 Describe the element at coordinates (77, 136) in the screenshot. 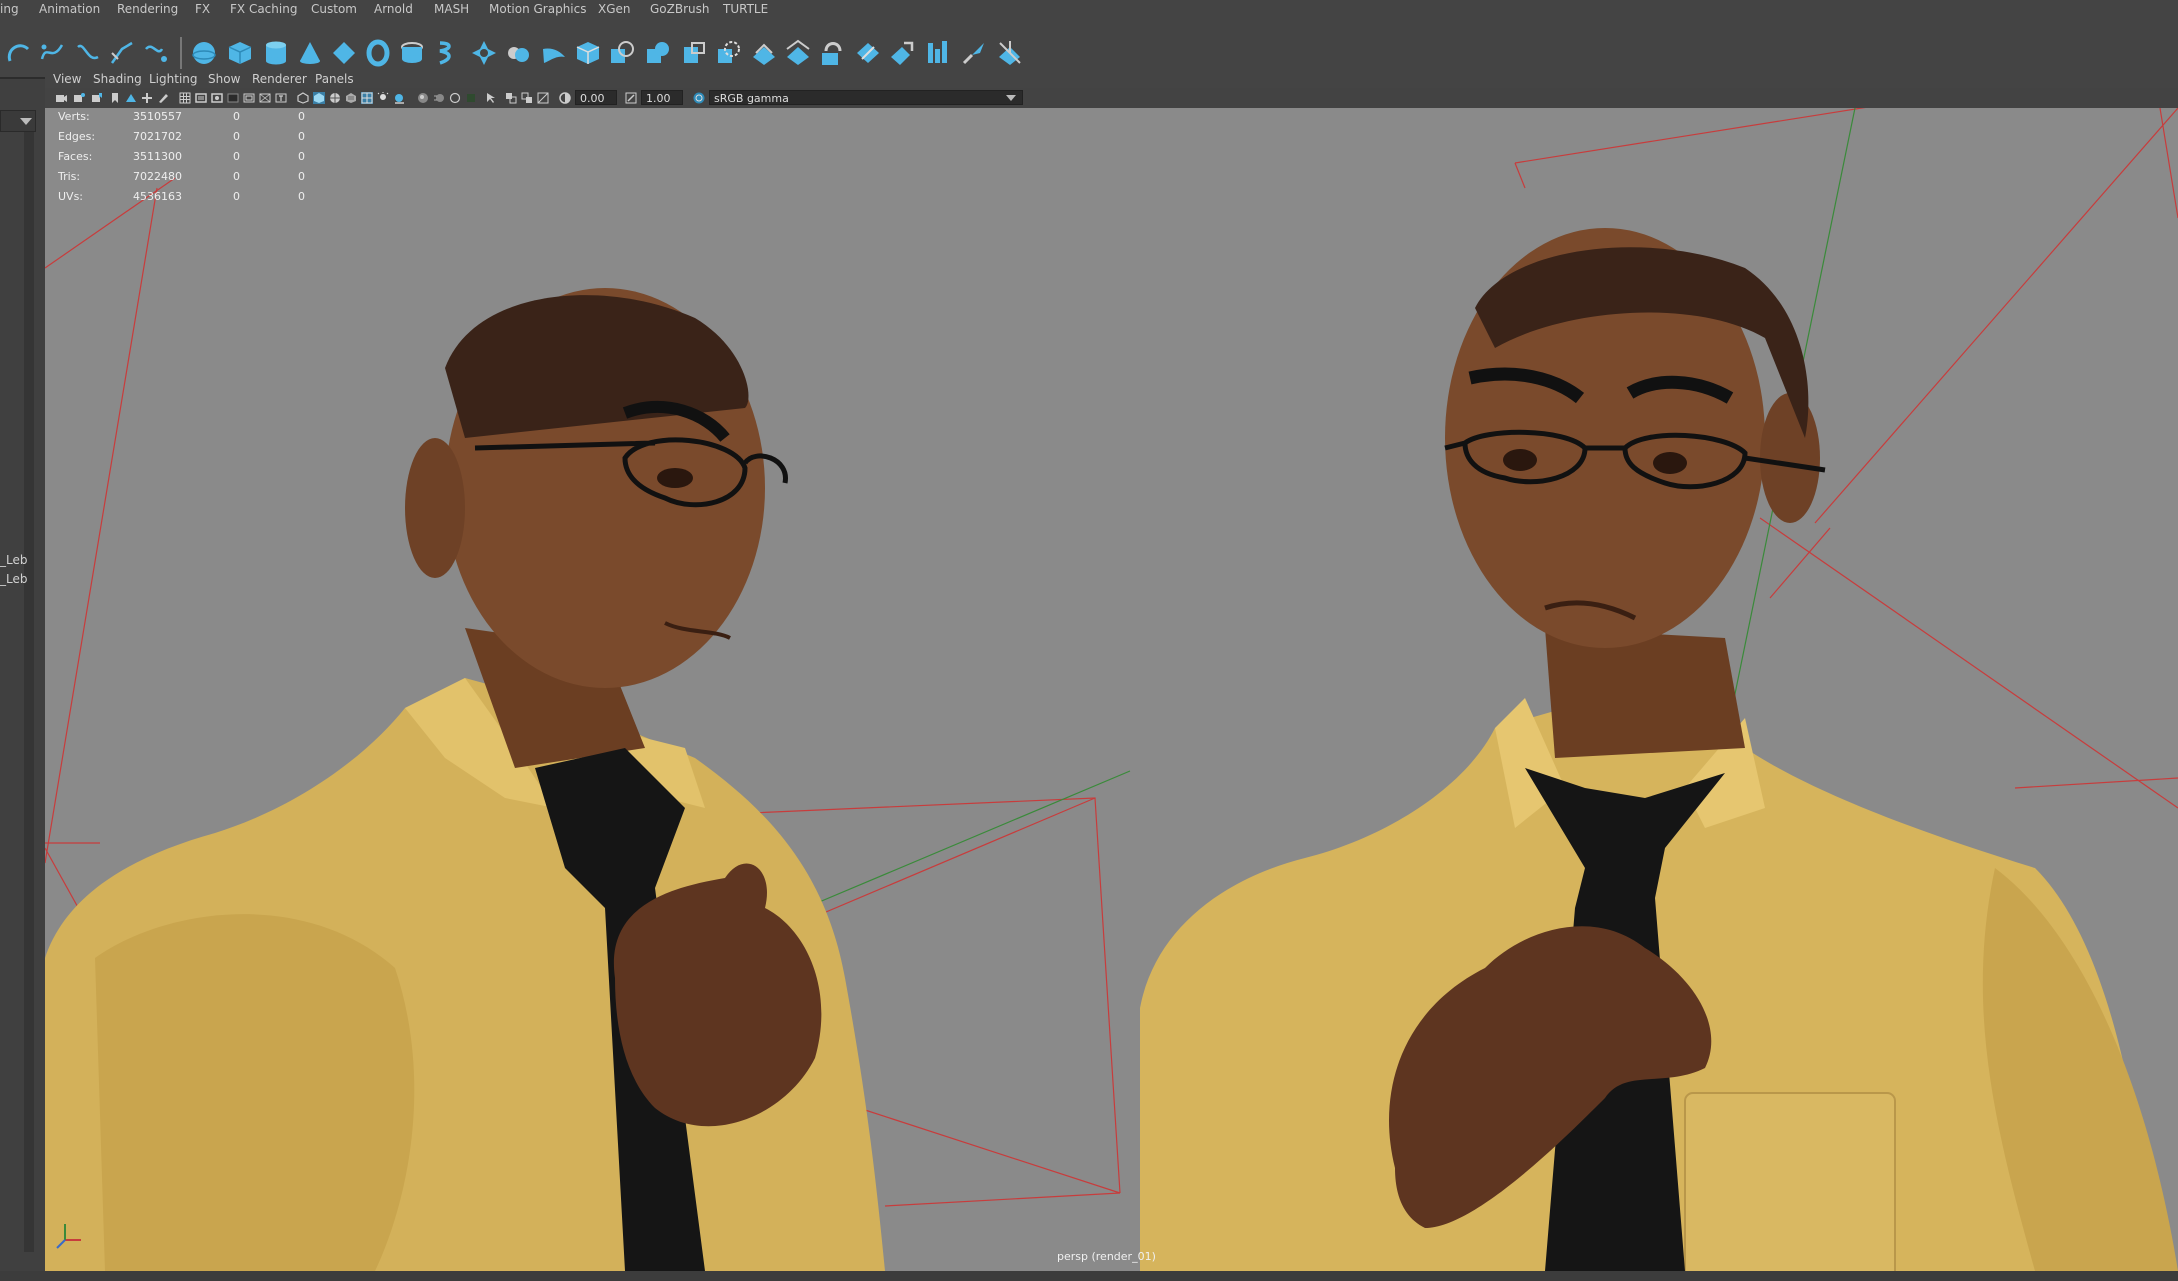

I see `hud-label: Edges:` at that location.